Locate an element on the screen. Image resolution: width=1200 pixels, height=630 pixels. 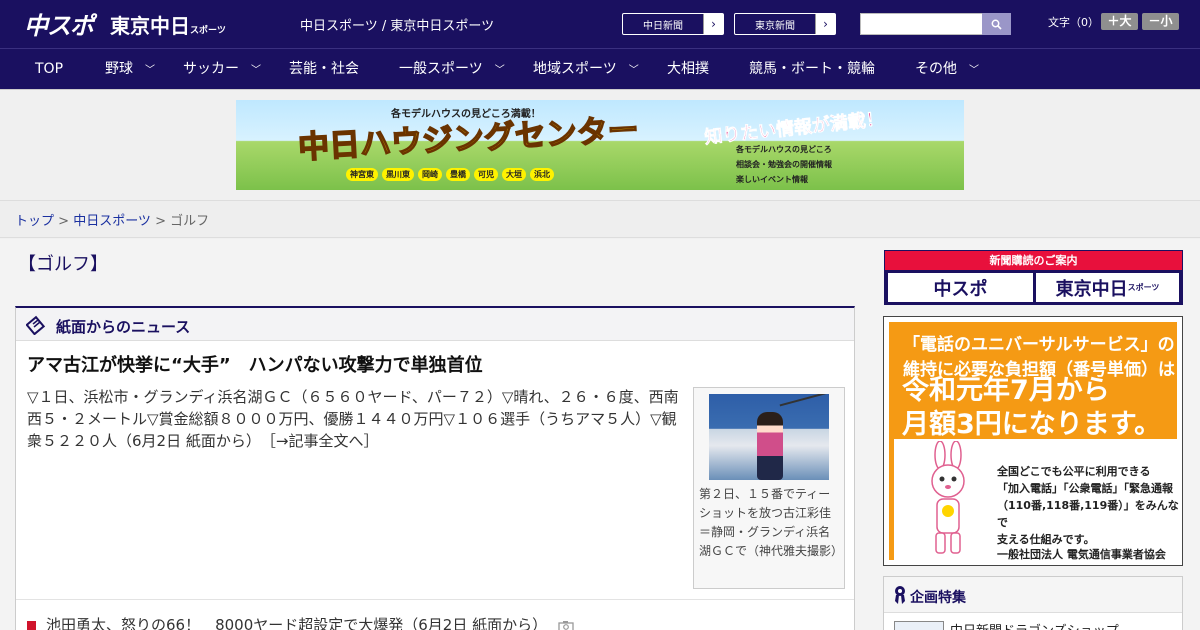
nav-item-soccer: サッカー ﹀ is located at coordinates (222, 69).